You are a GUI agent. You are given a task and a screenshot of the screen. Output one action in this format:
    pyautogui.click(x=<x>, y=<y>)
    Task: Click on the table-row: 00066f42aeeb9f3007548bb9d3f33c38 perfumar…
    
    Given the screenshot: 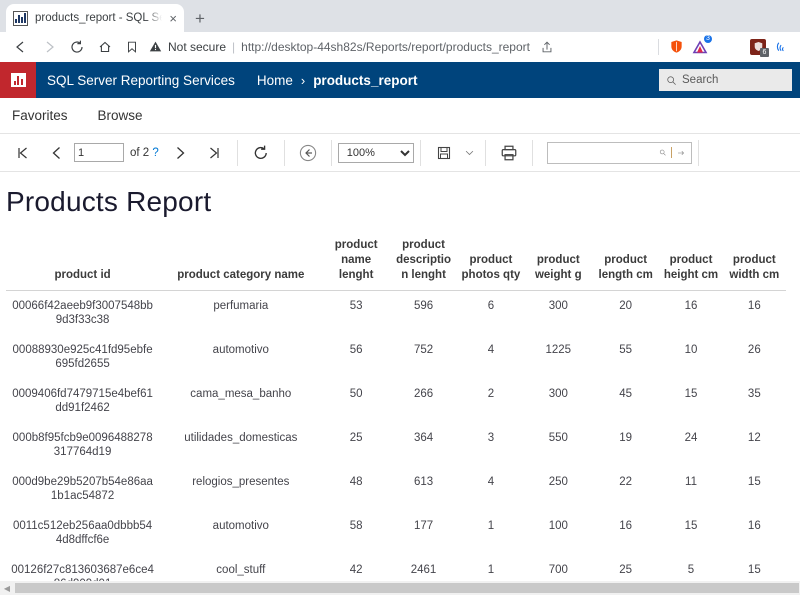 What is the action you would take?
    pyautogui.click(x=396, y=313)
    